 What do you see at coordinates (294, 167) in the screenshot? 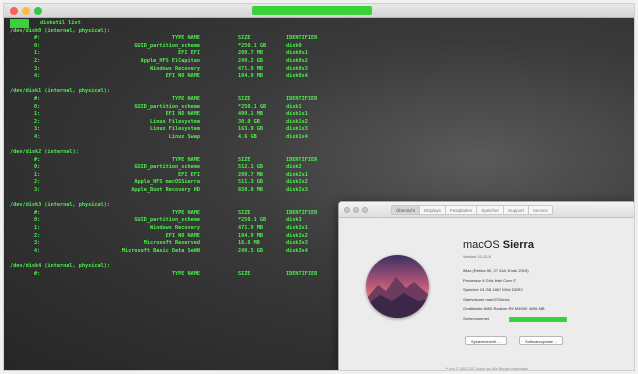
I see `partition-identifier: disk2` at bounding box center [294, 167].